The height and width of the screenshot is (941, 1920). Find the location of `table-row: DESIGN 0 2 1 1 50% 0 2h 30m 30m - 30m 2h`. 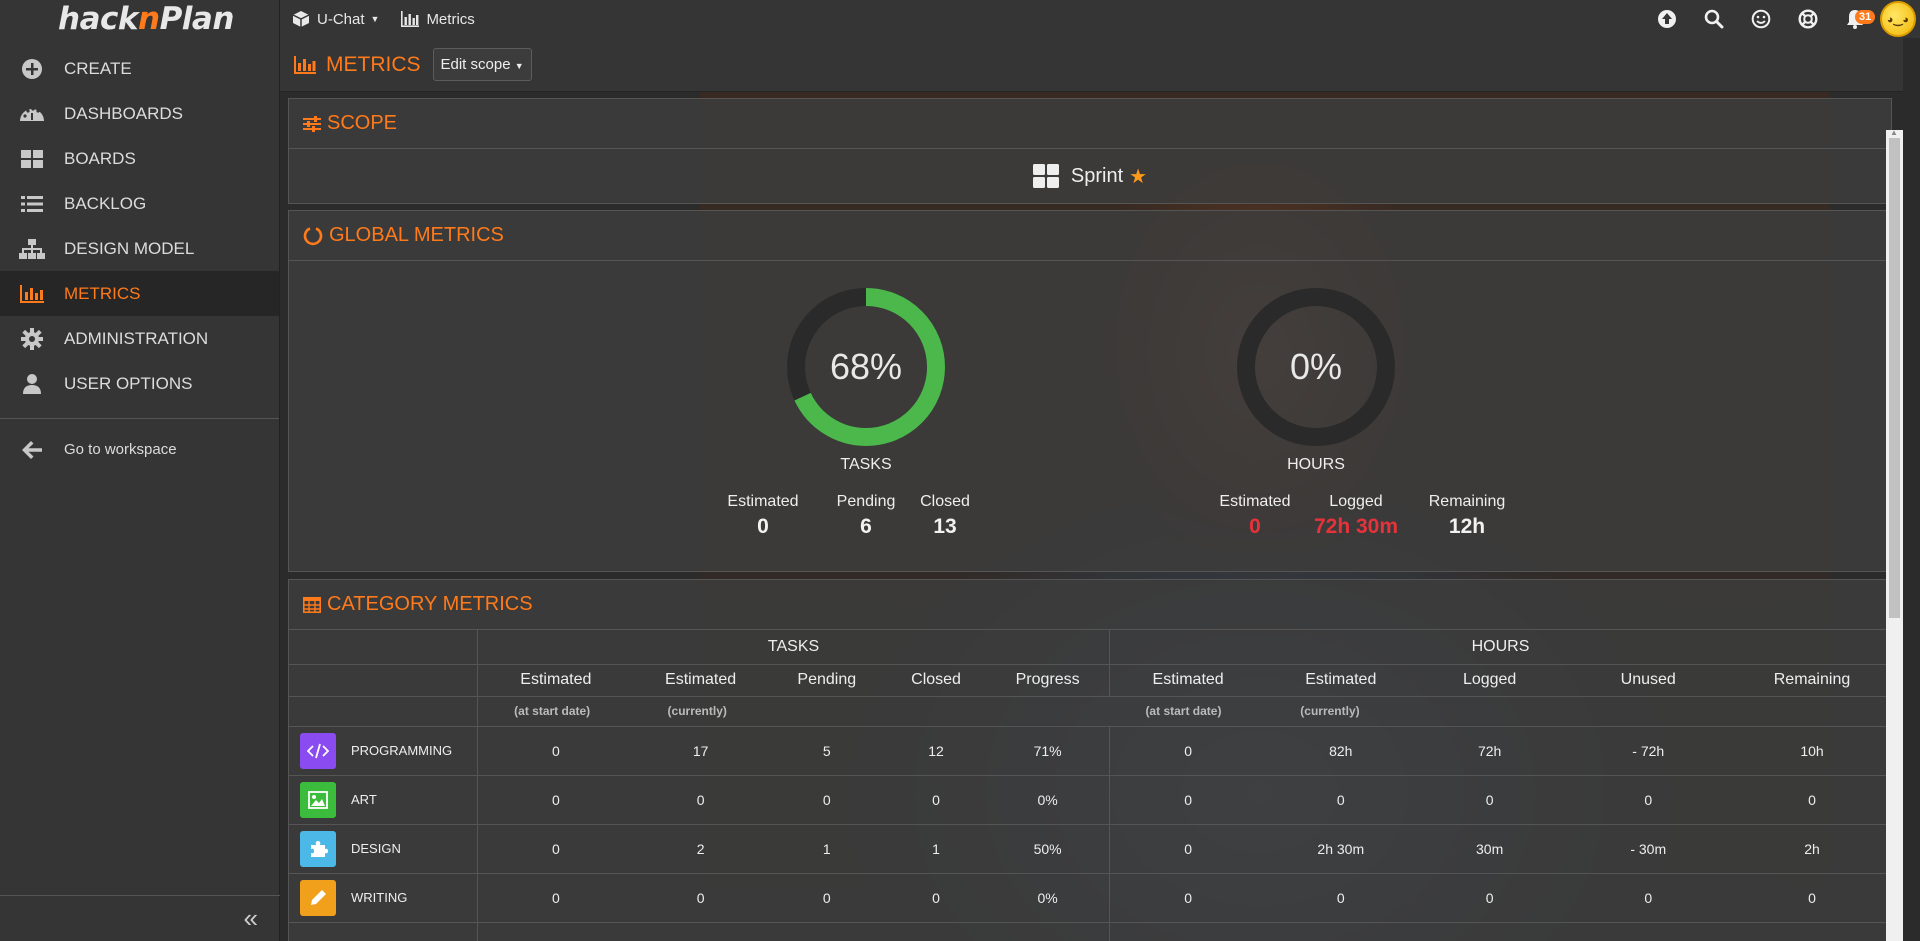

table-row: DESIGN 0 2 1 1 50% 0 2h 30m 30m - 30m 2h is located at coordinates (1090, 849).